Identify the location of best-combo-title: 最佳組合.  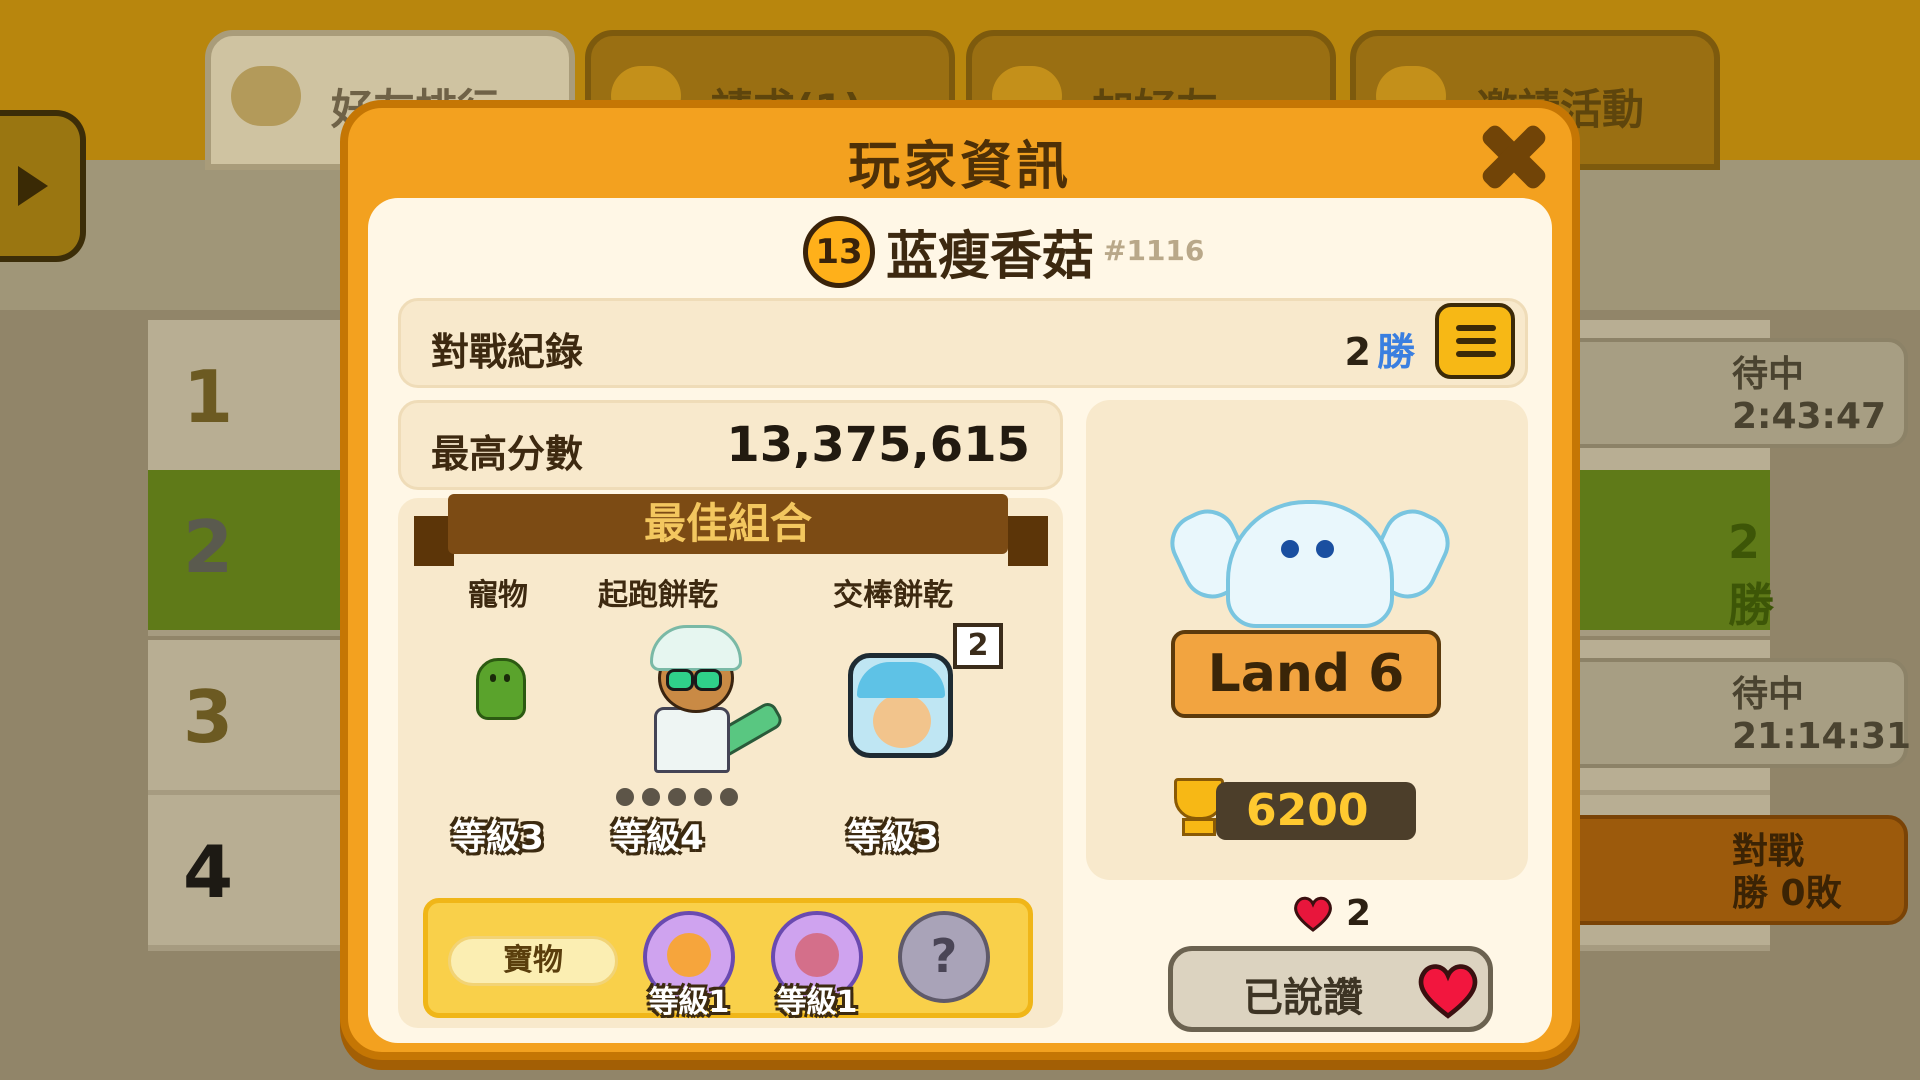
(728, 524).